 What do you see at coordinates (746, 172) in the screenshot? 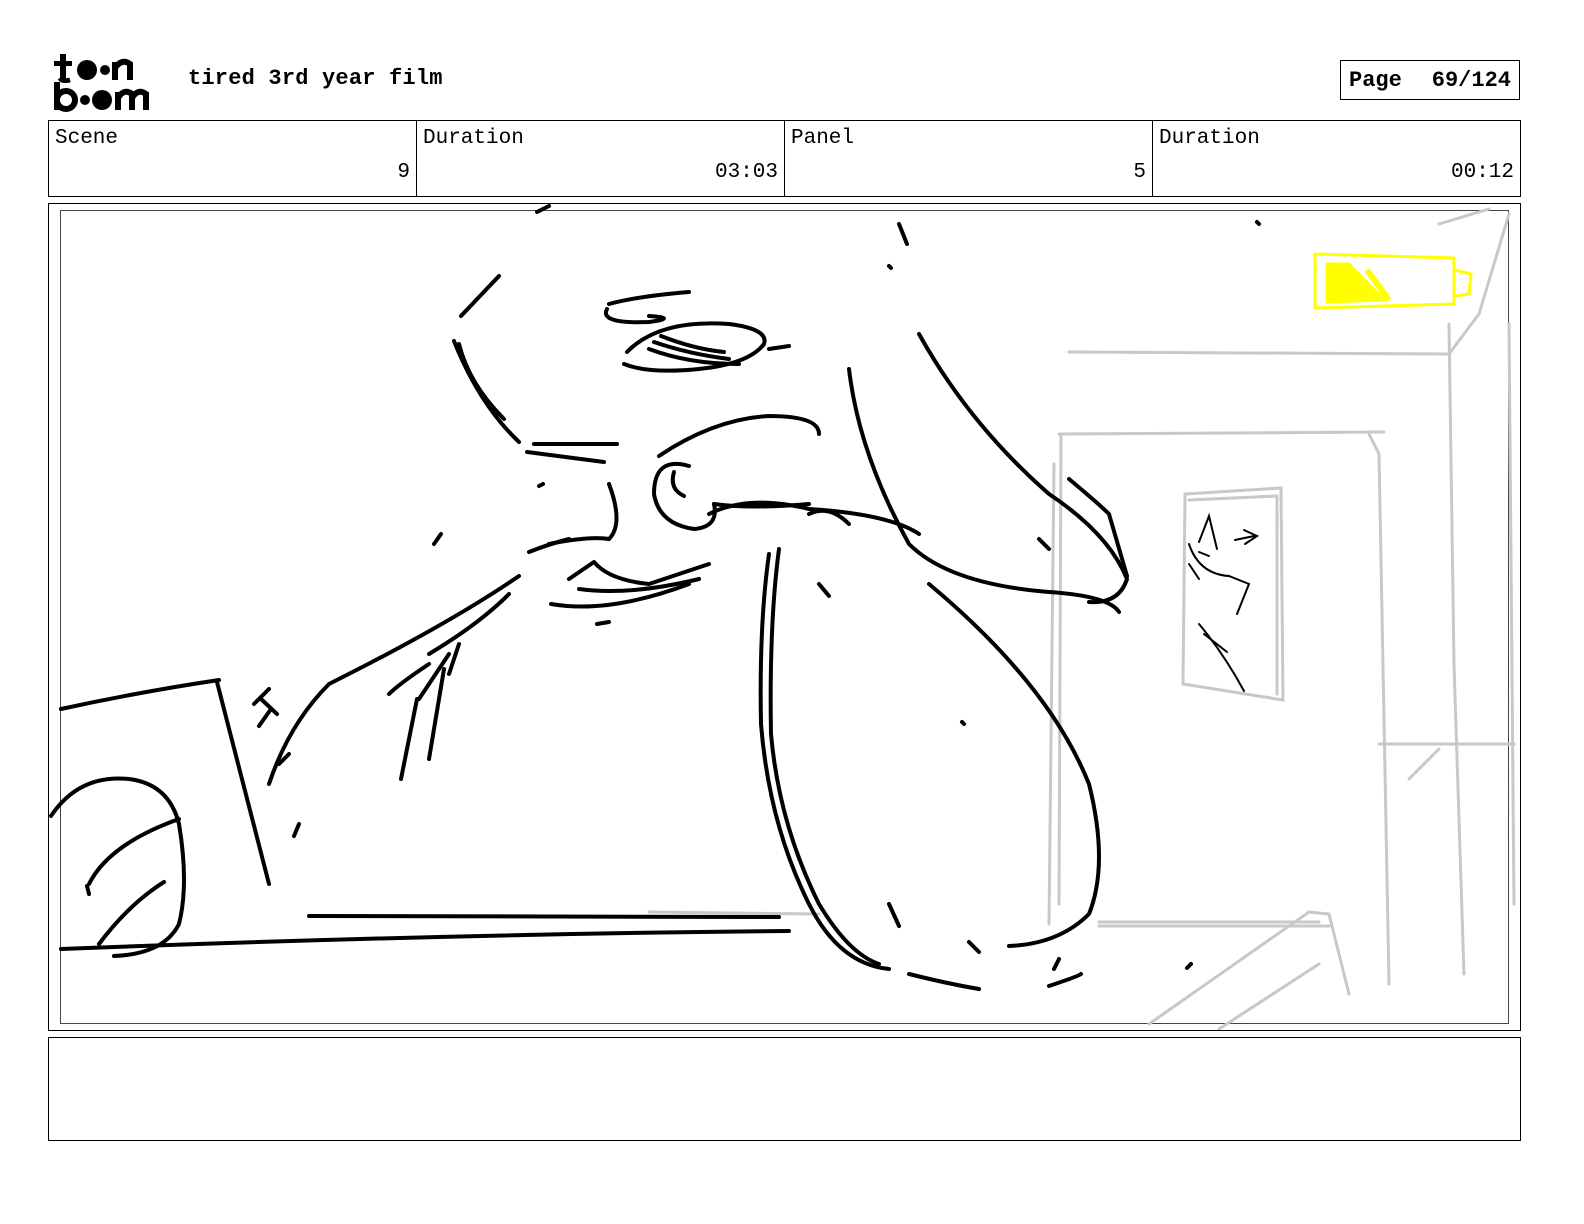
I see `scene-duration-value: 03:03` at bounding box center [746, 172].